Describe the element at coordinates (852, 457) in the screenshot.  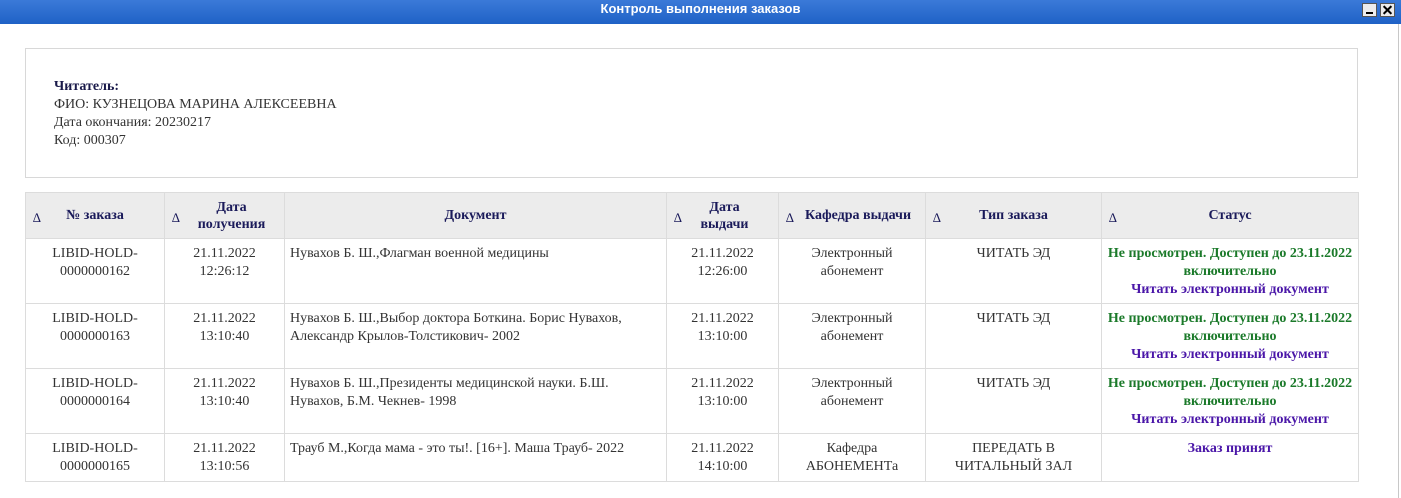
I see `dept-cell: Кафедра АБОНЕМЕНТа` at that location.